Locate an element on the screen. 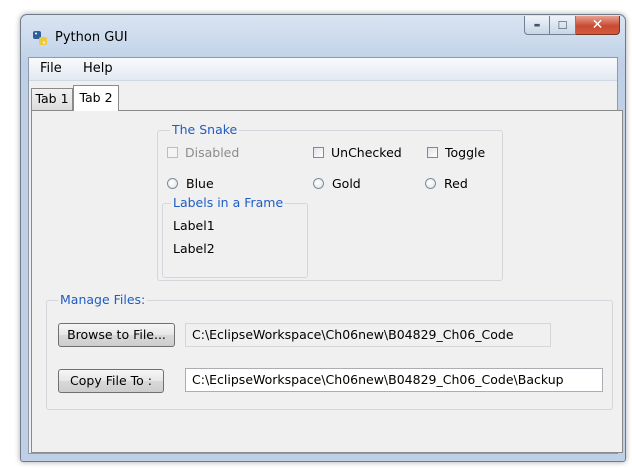 This screenshot has height=468, width=632. python-app-icon is located at coordinates (40, 38).